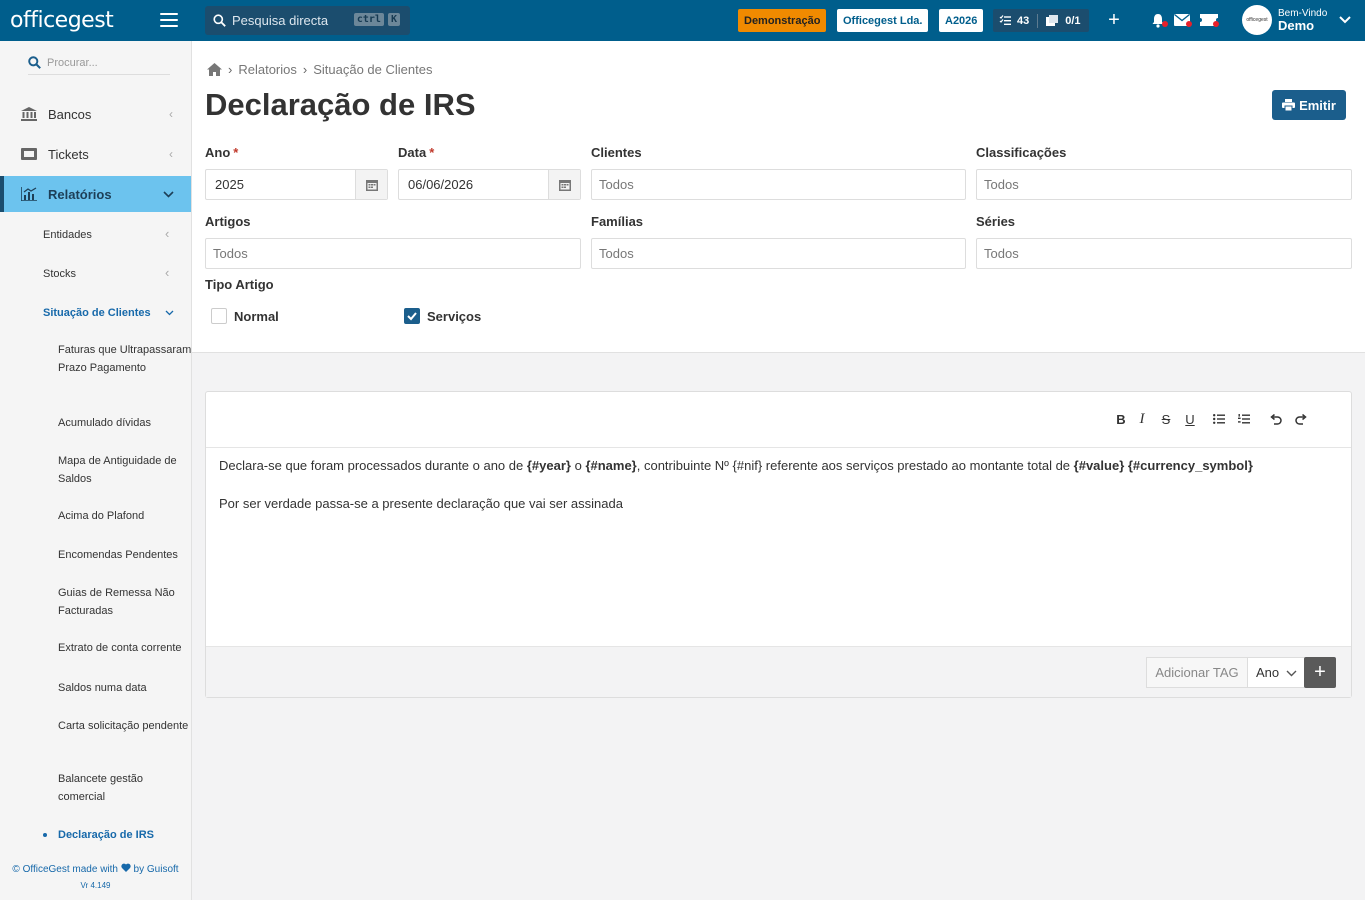 The height and width of the screenshot is (900, 1365). Describe the element at coordinates (125, 649) in the screenshot. I see `sidebar-link-extrato-conta: Extrato de conta corrente` at that location.